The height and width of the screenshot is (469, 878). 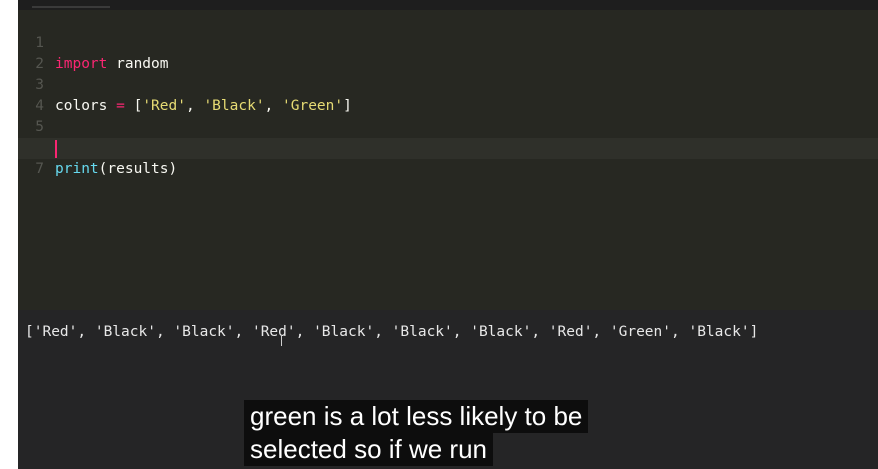 I want to click on code-line: 6 print(results), so click(x=448, y=147).